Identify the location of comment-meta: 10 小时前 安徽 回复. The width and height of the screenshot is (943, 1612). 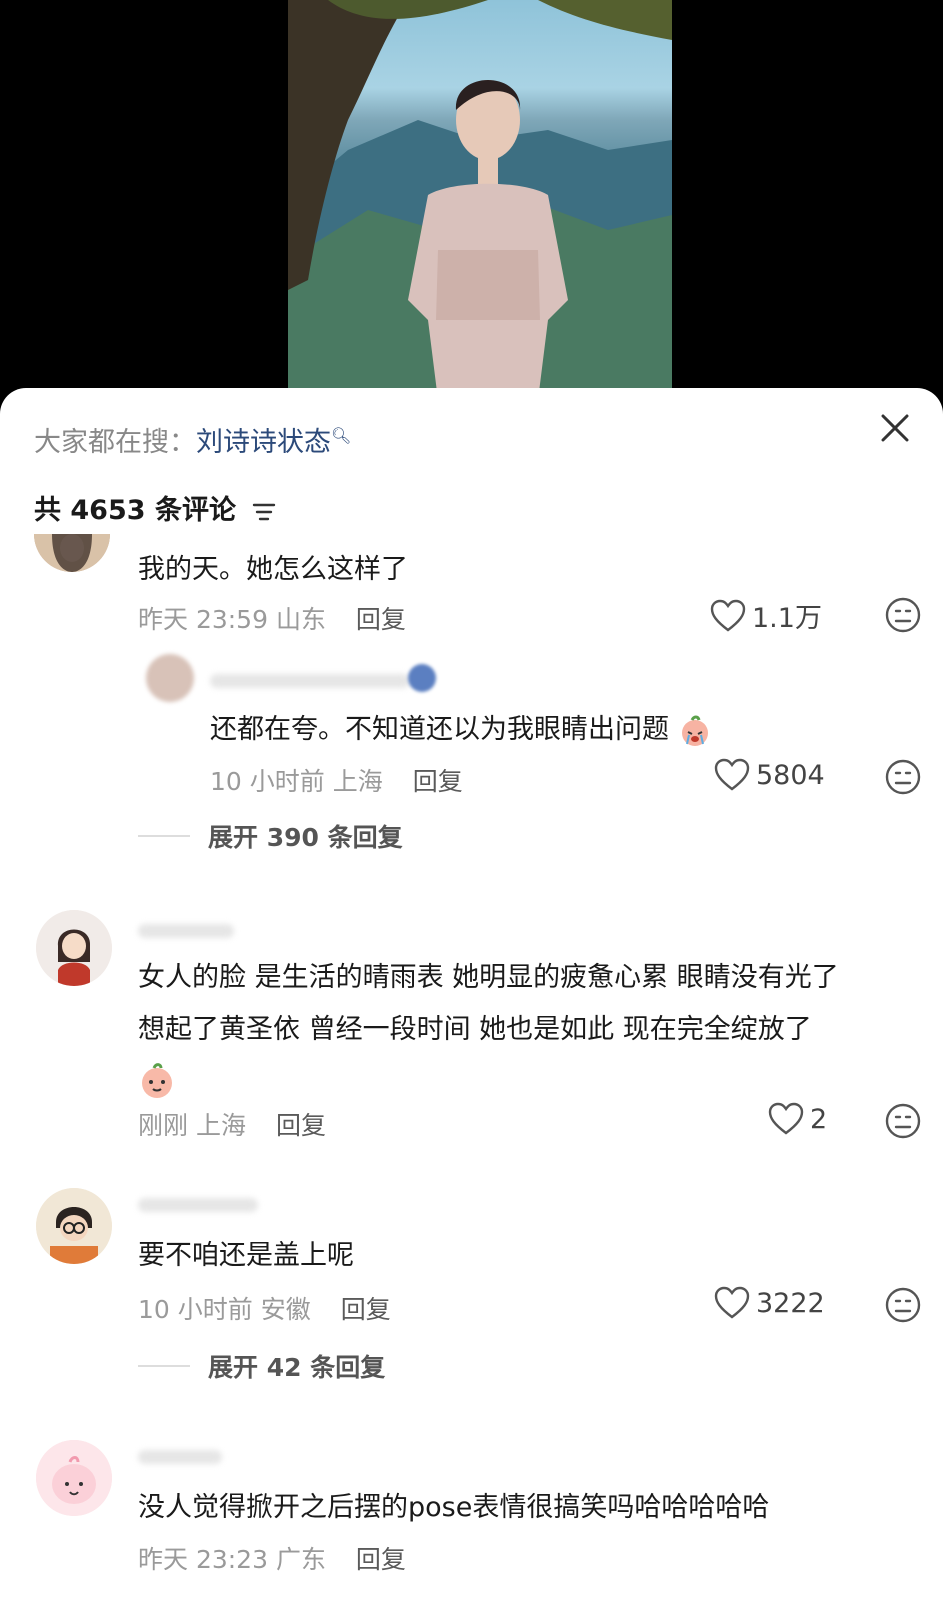
(264, 1308).